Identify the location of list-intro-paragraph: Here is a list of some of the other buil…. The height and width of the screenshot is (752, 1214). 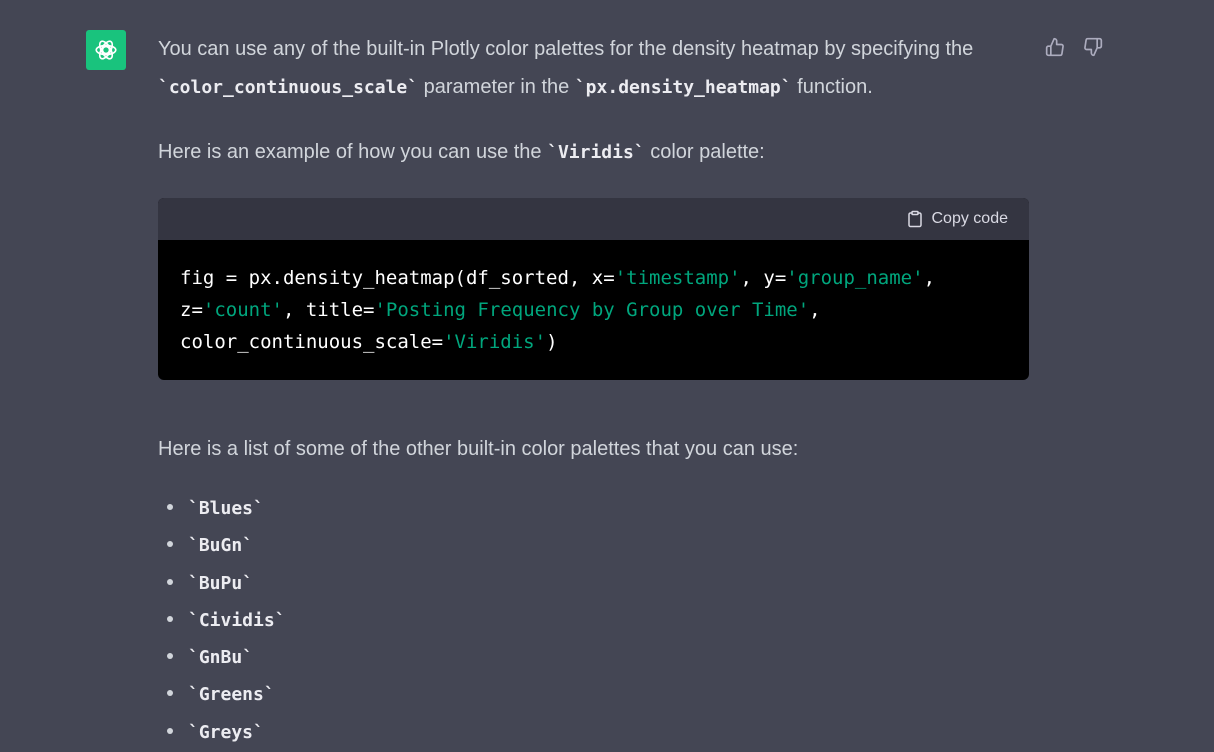
(478, 449).